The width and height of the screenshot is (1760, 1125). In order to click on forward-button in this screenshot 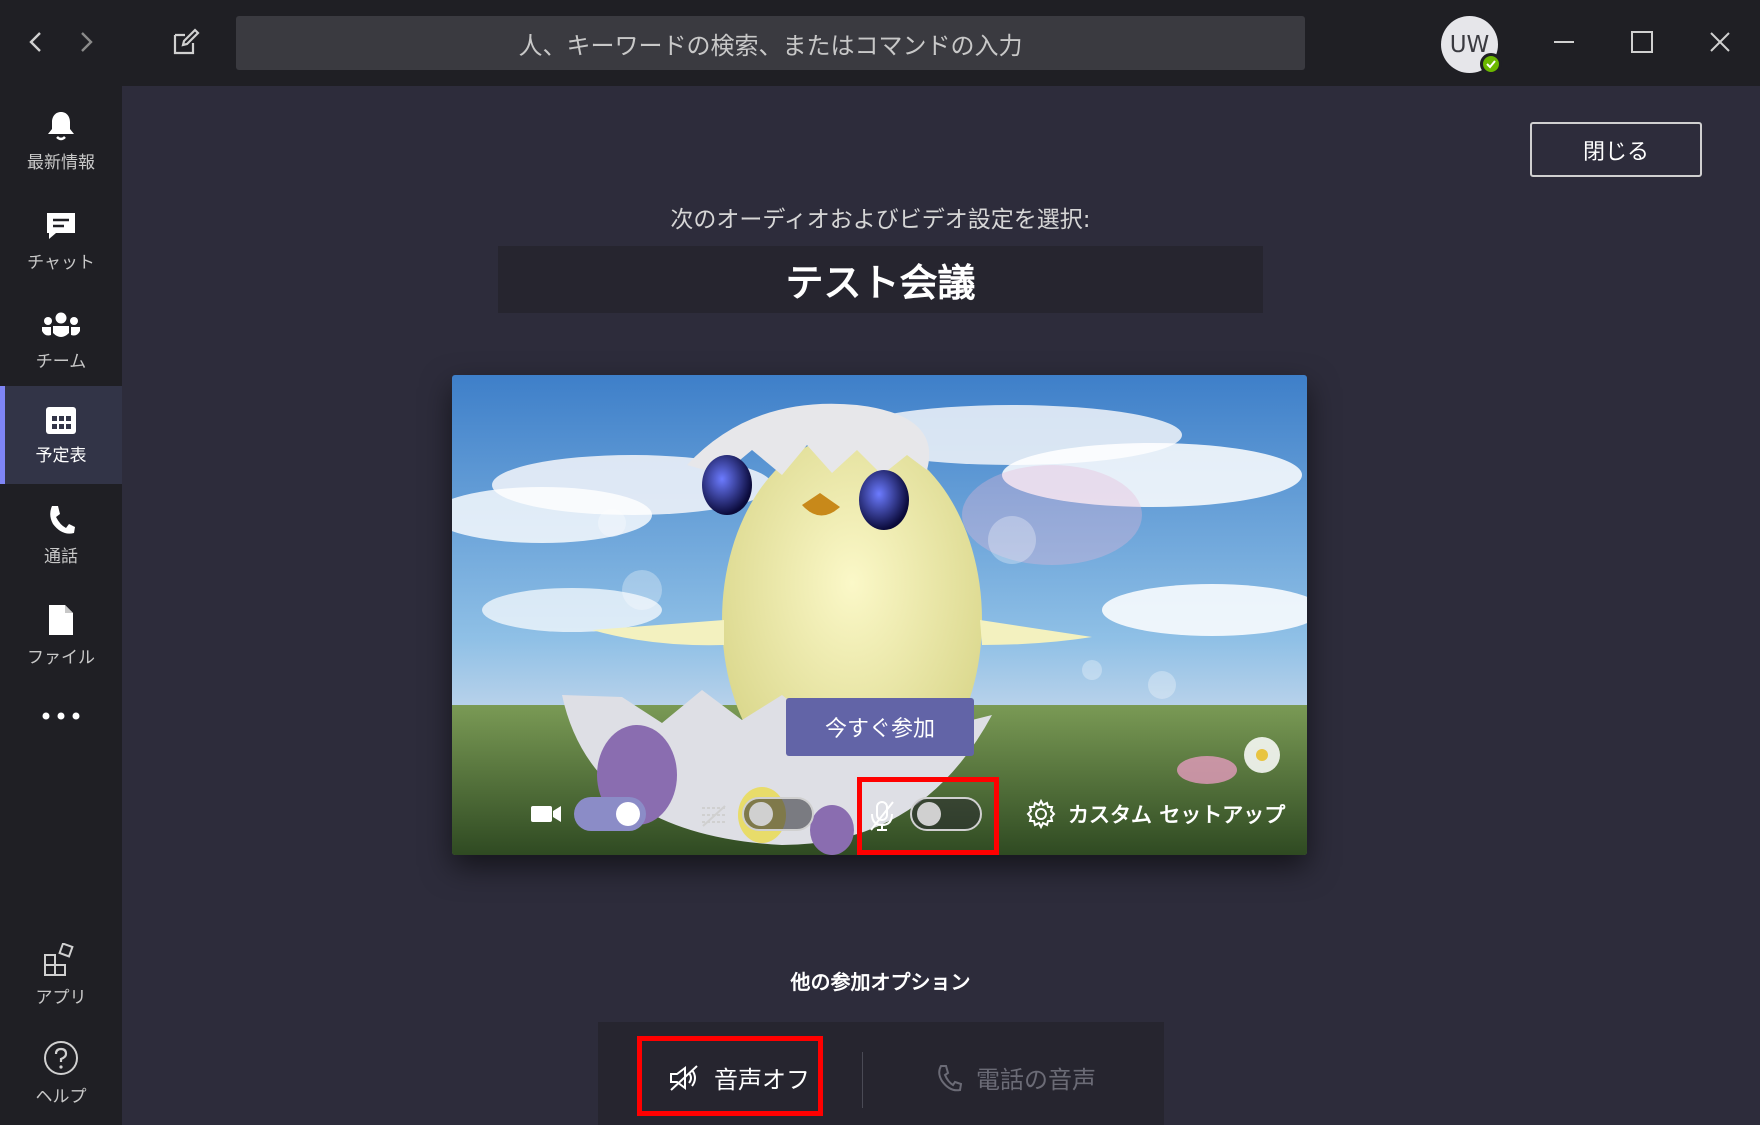, I will do `click(86, 42)`.